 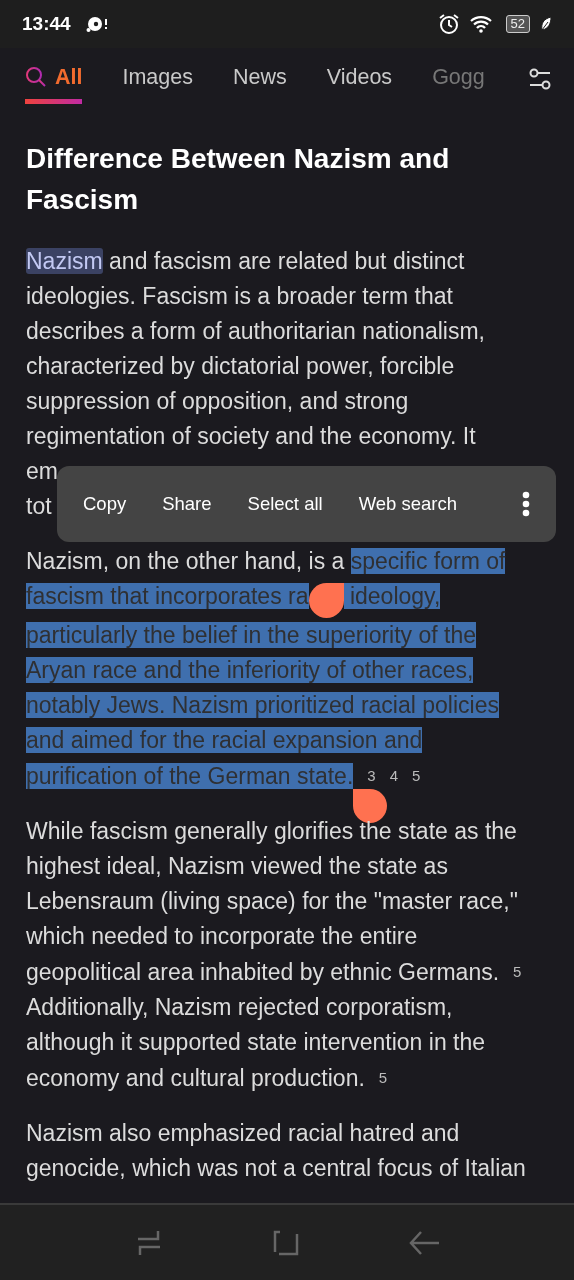 I want to click on selected-text: particularly the belief in the superiority of the, so click(x=251, y=635).